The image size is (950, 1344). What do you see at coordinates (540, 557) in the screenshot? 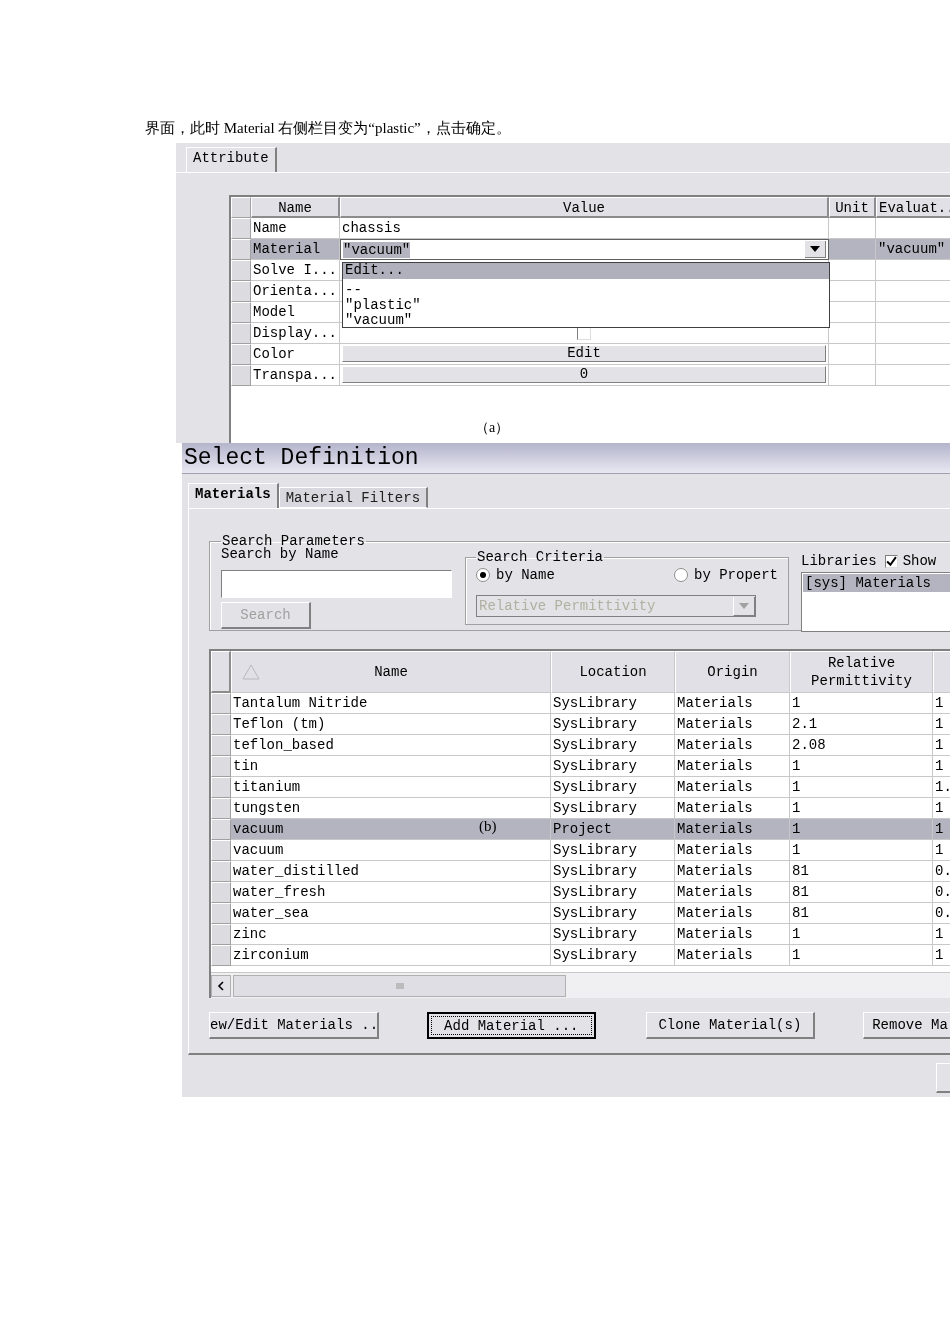
I see `group-title: Search Criteria` at bounding box center [540, 557].